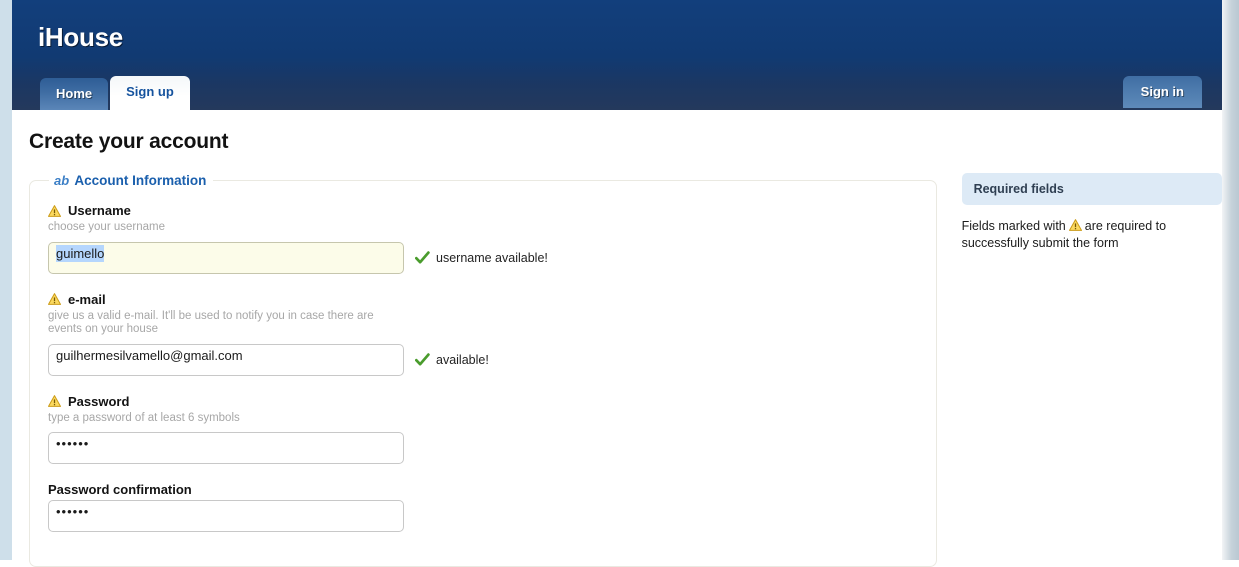 Image resolution: width=1239 pixels, height=567 pixels. I want to click on required-fields-text-before: Fields marked with, so click(1013, 226).